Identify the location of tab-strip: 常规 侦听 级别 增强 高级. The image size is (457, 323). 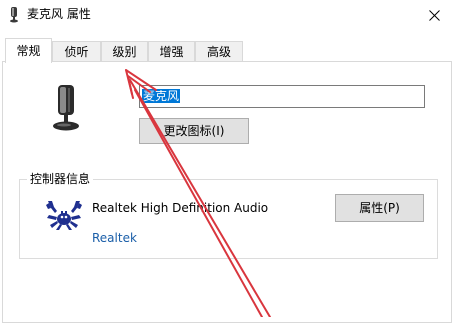
(228, 50).